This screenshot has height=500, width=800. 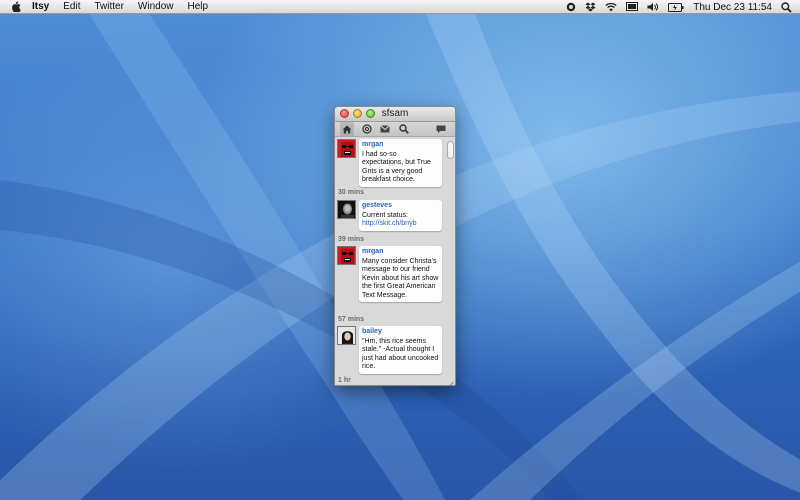 What do you see at coordinates (156, 7) in the screenshot?
I see `menu-window: Window` at bounding box center [156, 7].